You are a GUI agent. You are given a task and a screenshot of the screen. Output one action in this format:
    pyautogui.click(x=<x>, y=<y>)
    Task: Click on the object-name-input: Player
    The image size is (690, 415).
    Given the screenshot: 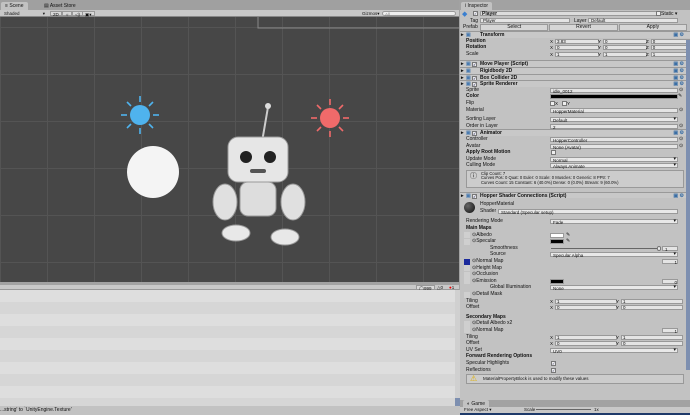 What is the action you would take?
    pyautogui.click(x=570, y=14)
    